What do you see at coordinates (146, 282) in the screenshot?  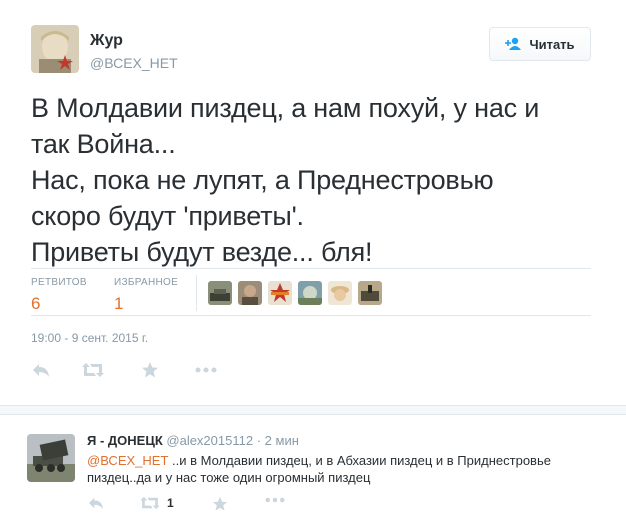 I see `favorites-label: ИЗБРАННОЕ` at bounding box center [146, 282].